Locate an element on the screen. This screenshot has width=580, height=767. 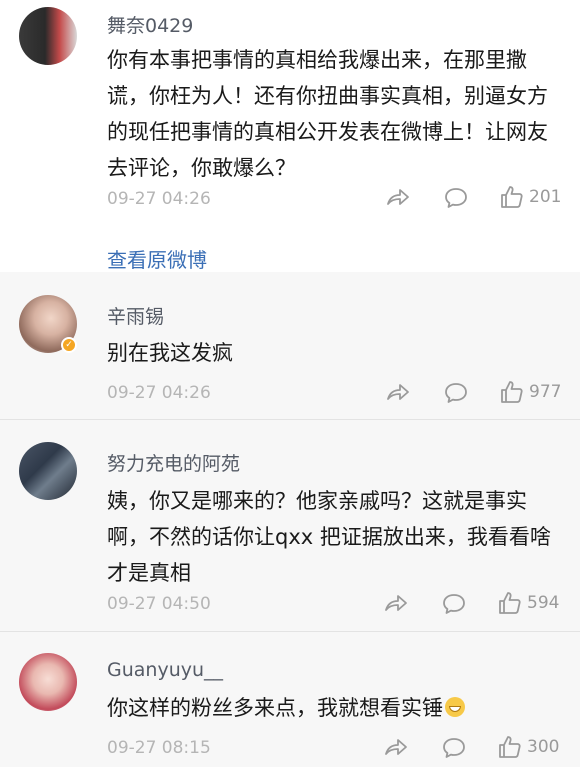
like-count: 977 is located at coordinates (545, 392).